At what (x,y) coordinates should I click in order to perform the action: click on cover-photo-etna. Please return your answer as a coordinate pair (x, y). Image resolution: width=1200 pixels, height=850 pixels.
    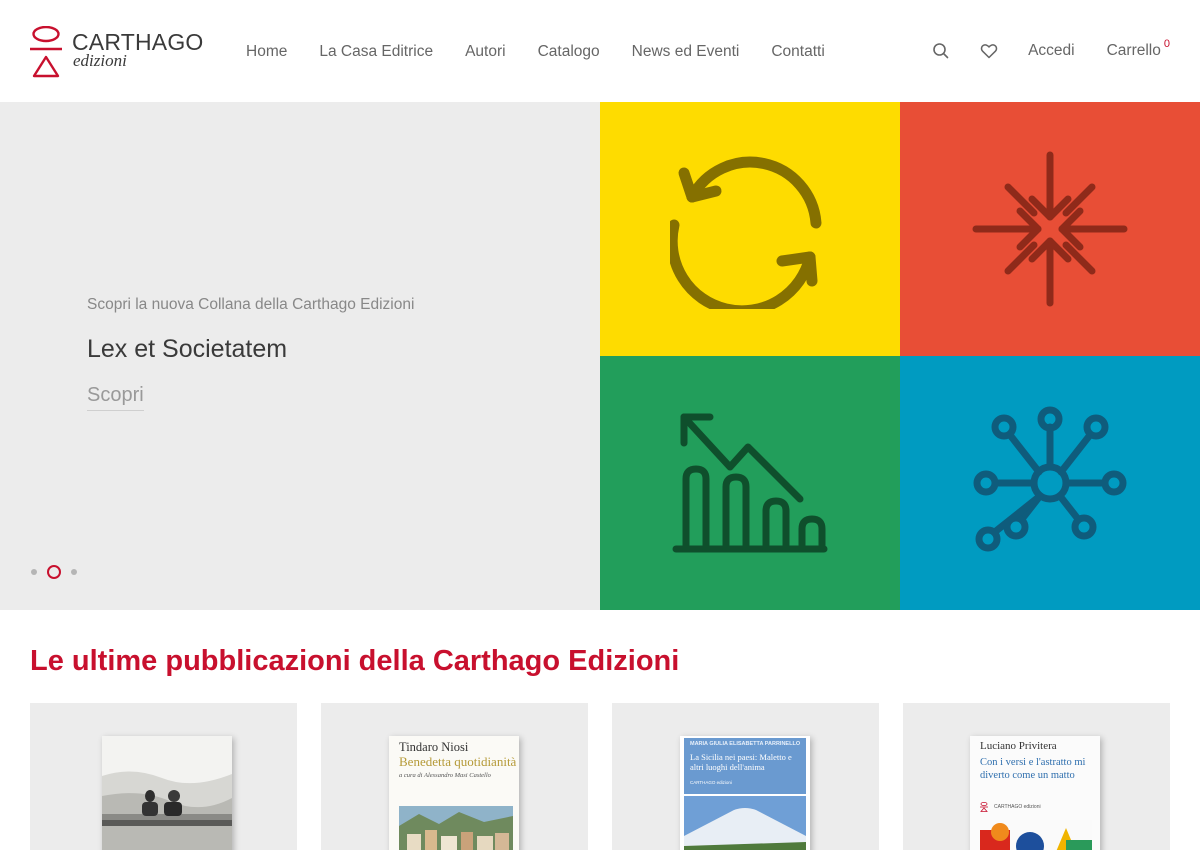
    Looking at the image, I should click on (745, 823).